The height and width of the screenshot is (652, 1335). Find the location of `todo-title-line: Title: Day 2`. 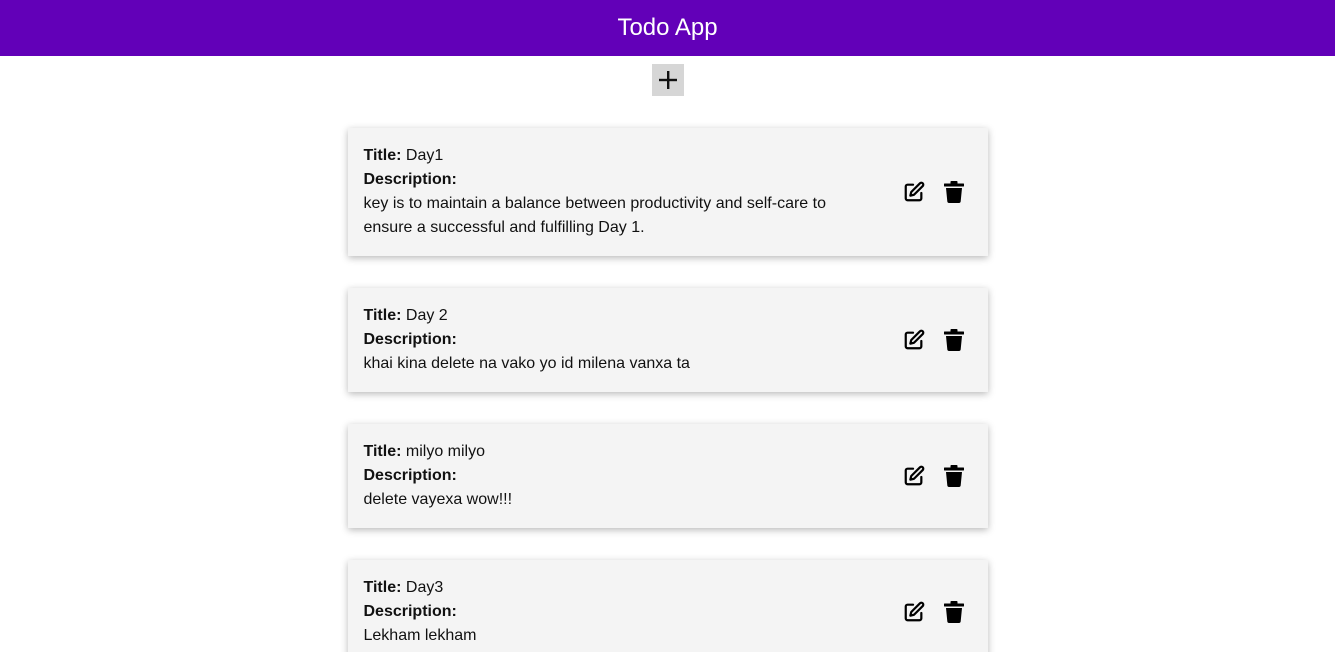

todo-title-line: Title: Day 2 is located at coordinates (603, 316).